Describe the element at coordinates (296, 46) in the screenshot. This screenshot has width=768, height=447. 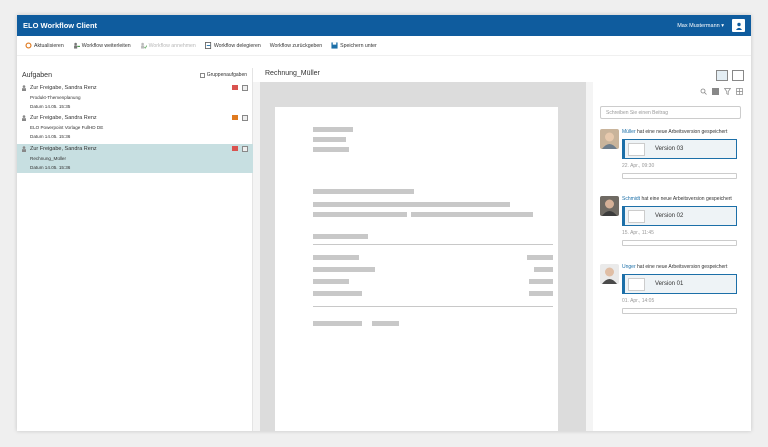
I see `return-workflow-button: Workflow zurückgeben` at that location.